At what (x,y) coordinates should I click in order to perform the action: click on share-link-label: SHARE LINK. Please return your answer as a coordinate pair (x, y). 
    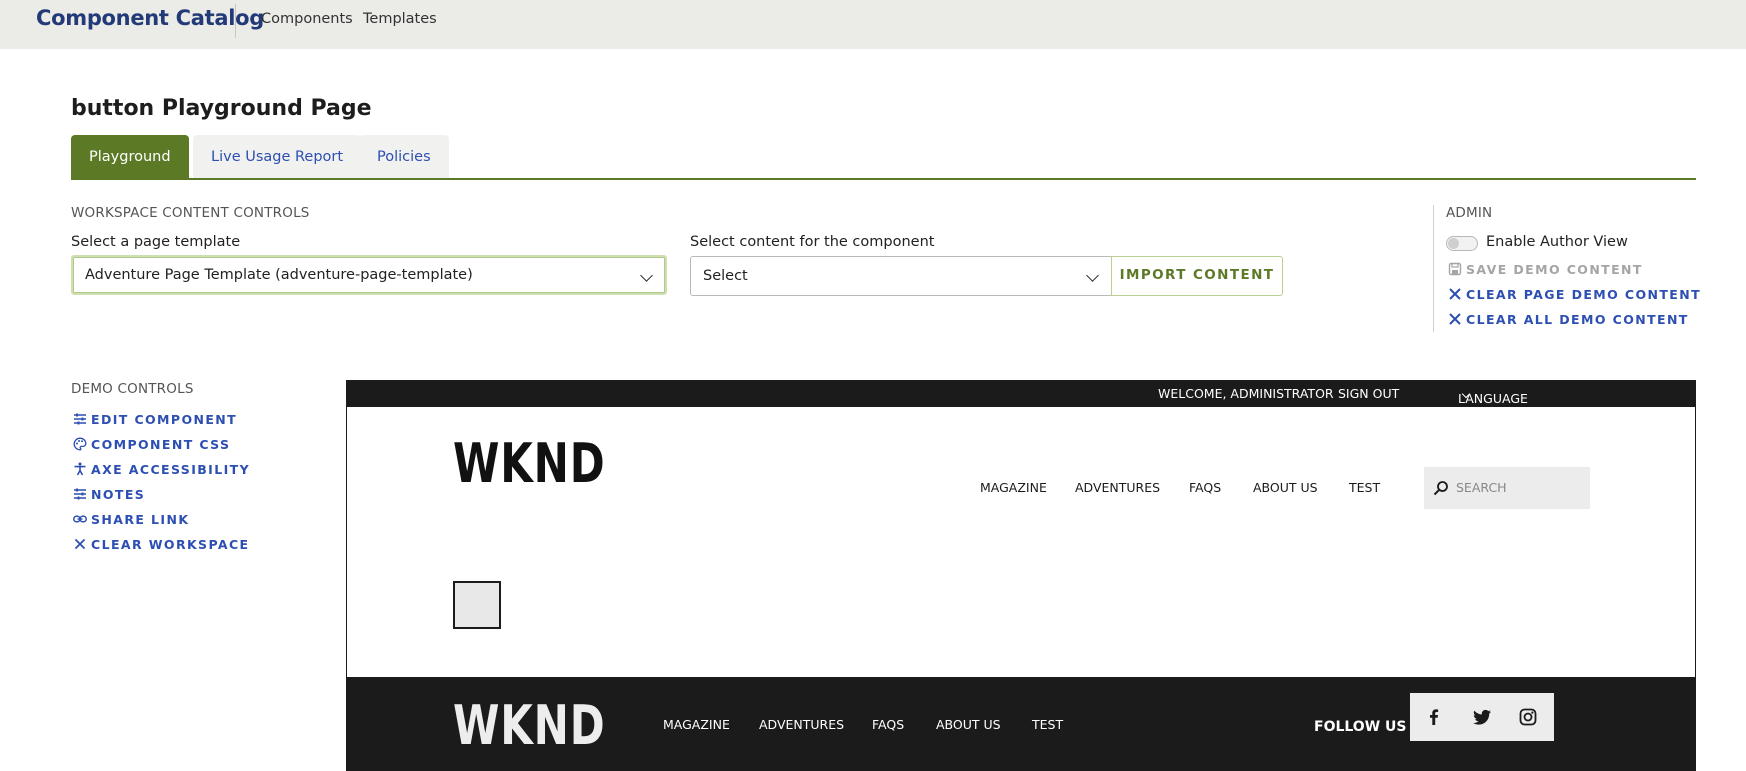
    Looking at the image, I should click on (140, 519).